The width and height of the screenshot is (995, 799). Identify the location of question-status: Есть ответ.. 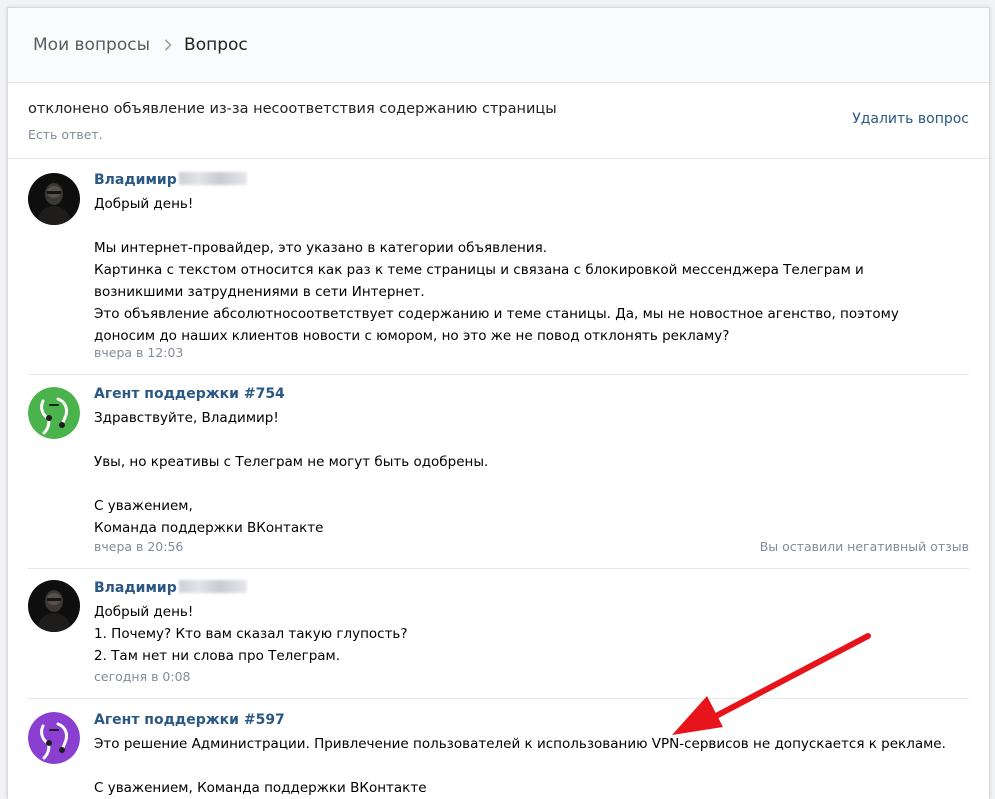
(65, 134).